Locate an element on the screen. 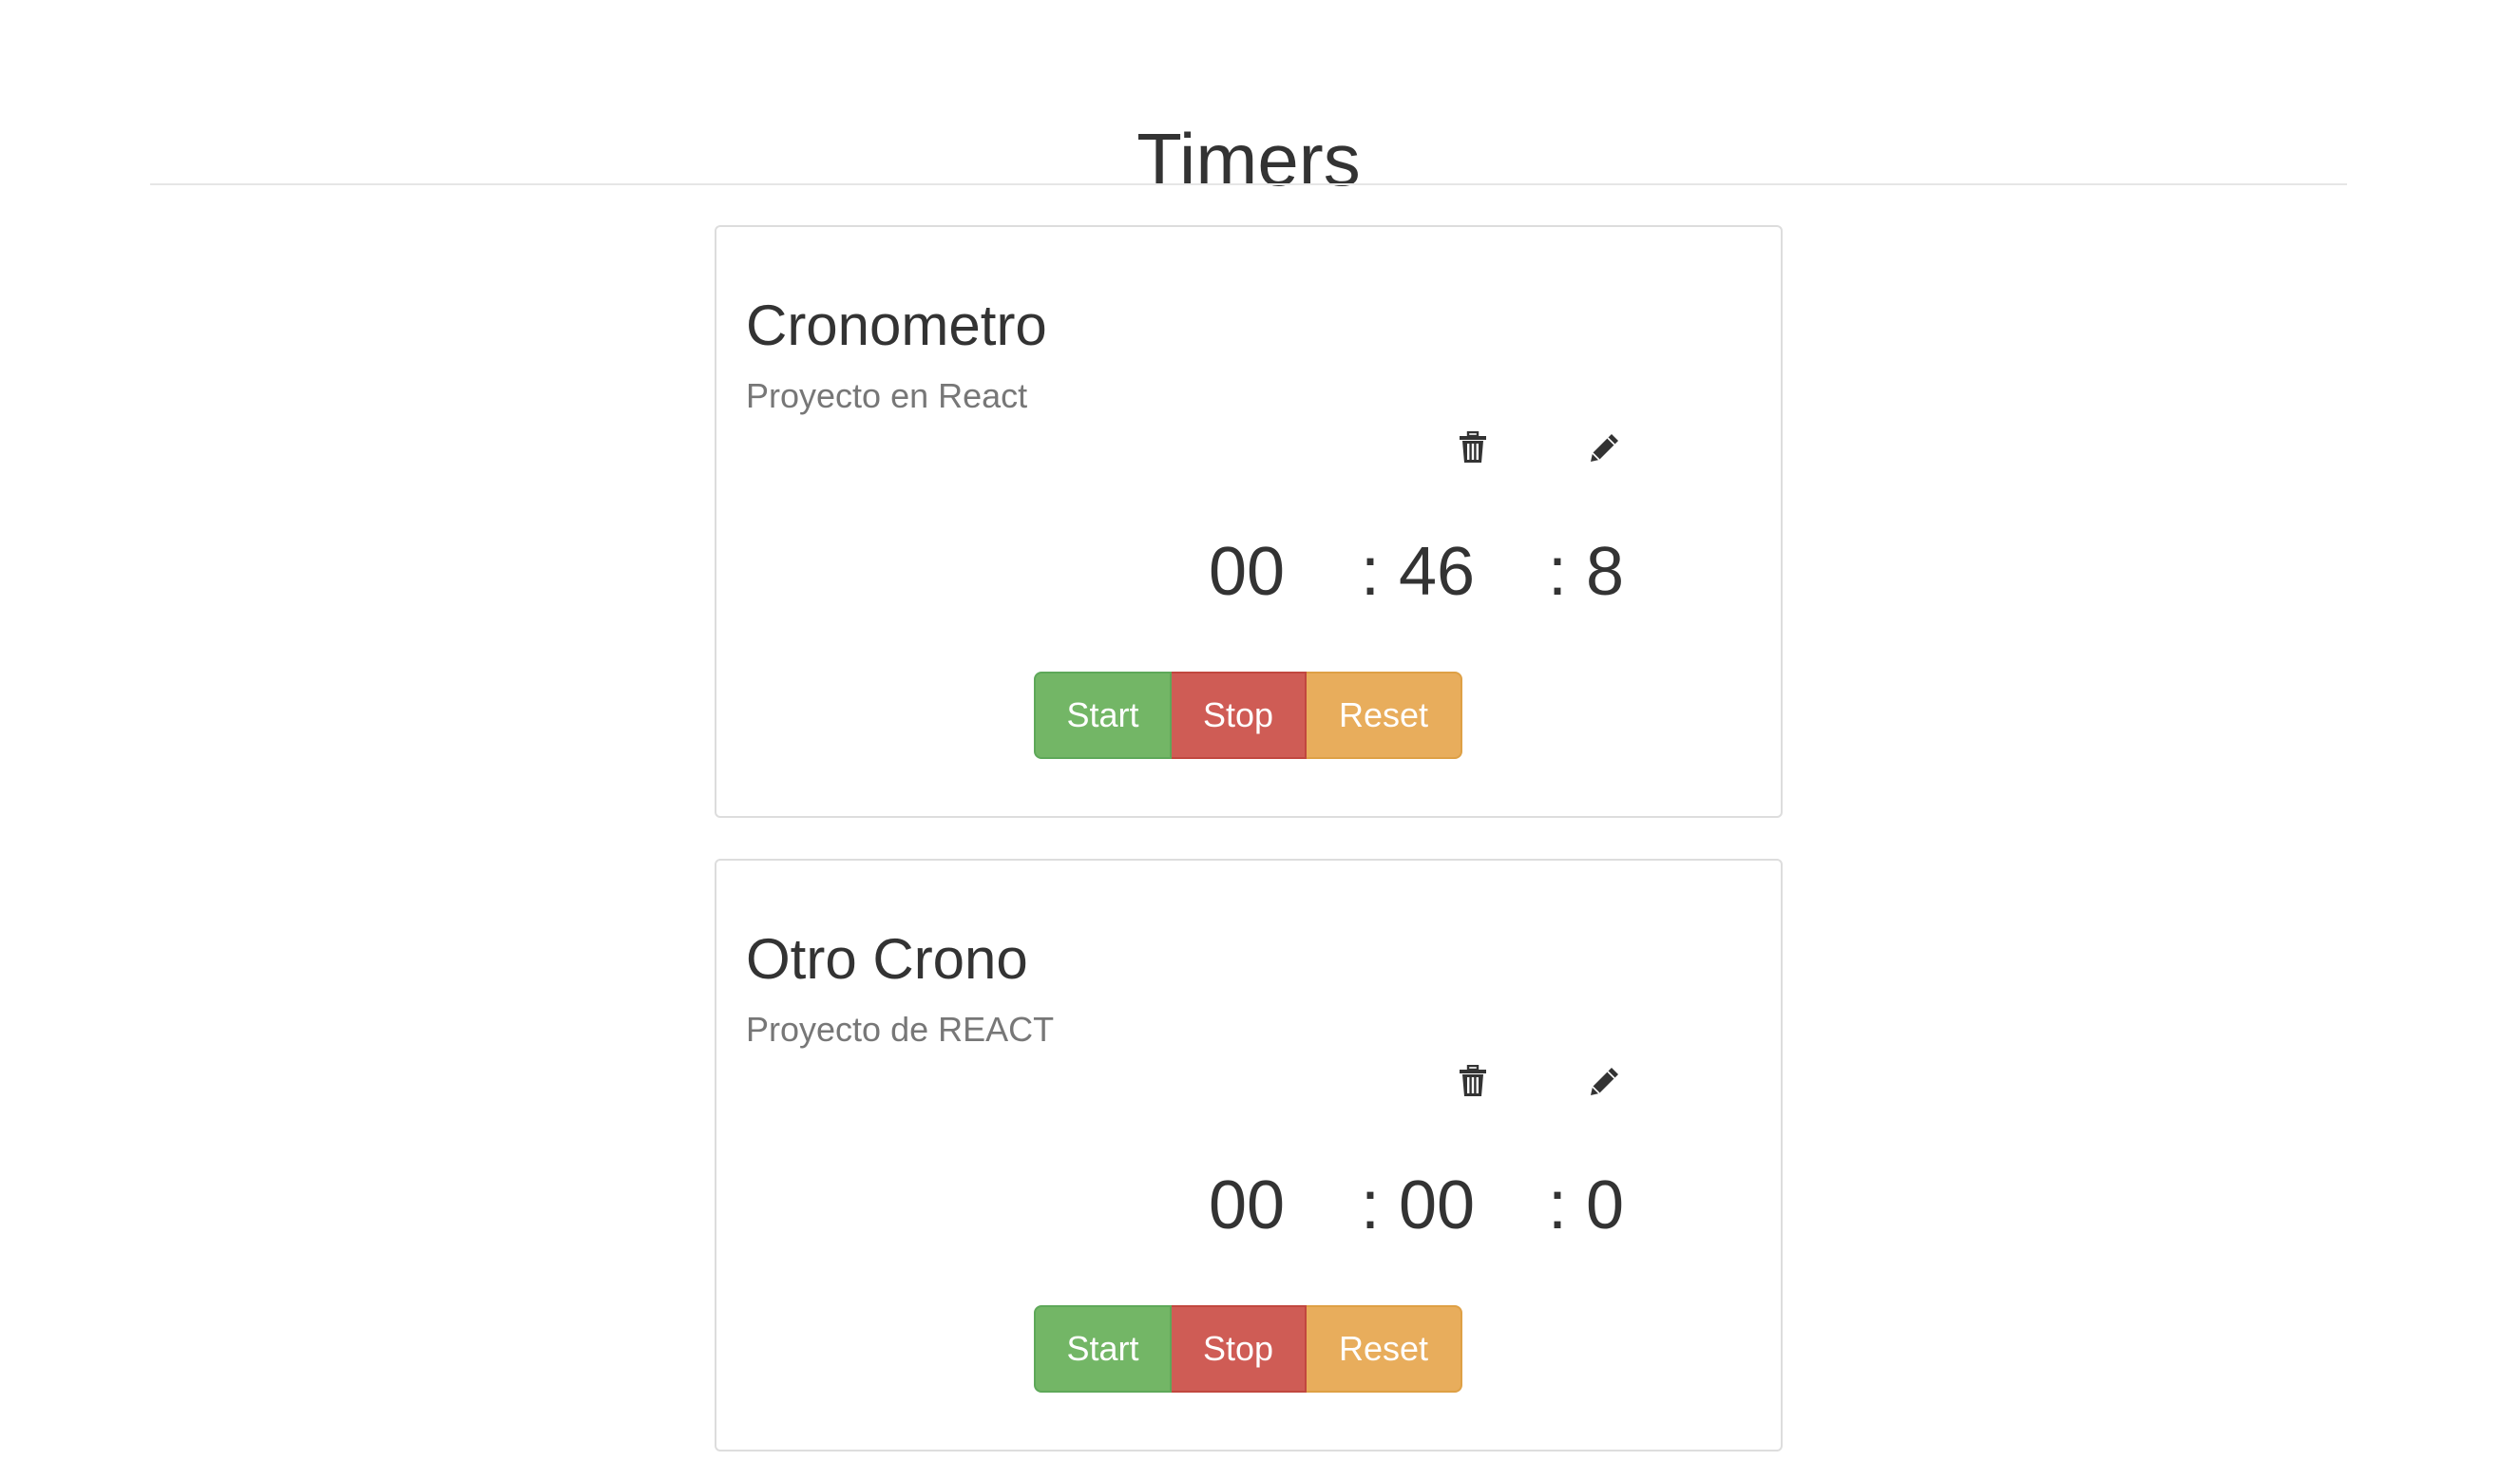 The image size is (2520, 1480). timer-minutes: : 46 is located at coordinates (1418, 572).